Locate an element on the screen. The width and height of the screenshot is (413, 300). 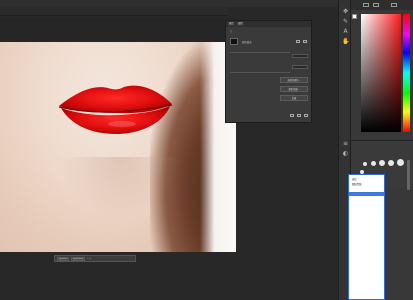
preset-dropdown-list: 选区 图层蒙版 is located at coordinates (366, 237).